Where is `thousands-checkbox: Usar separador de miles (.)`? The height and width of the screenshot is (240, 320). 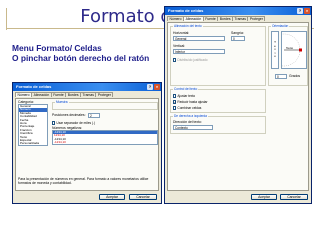 thousands-checkbox: Usar separador de miles (.) is located at coordinates (73, 123).